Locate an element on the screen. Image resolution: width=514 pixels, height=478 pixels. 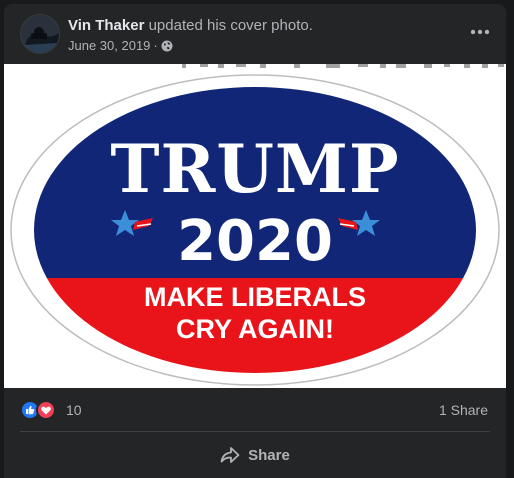
share-label: Share is located at coordinates (269, 455).